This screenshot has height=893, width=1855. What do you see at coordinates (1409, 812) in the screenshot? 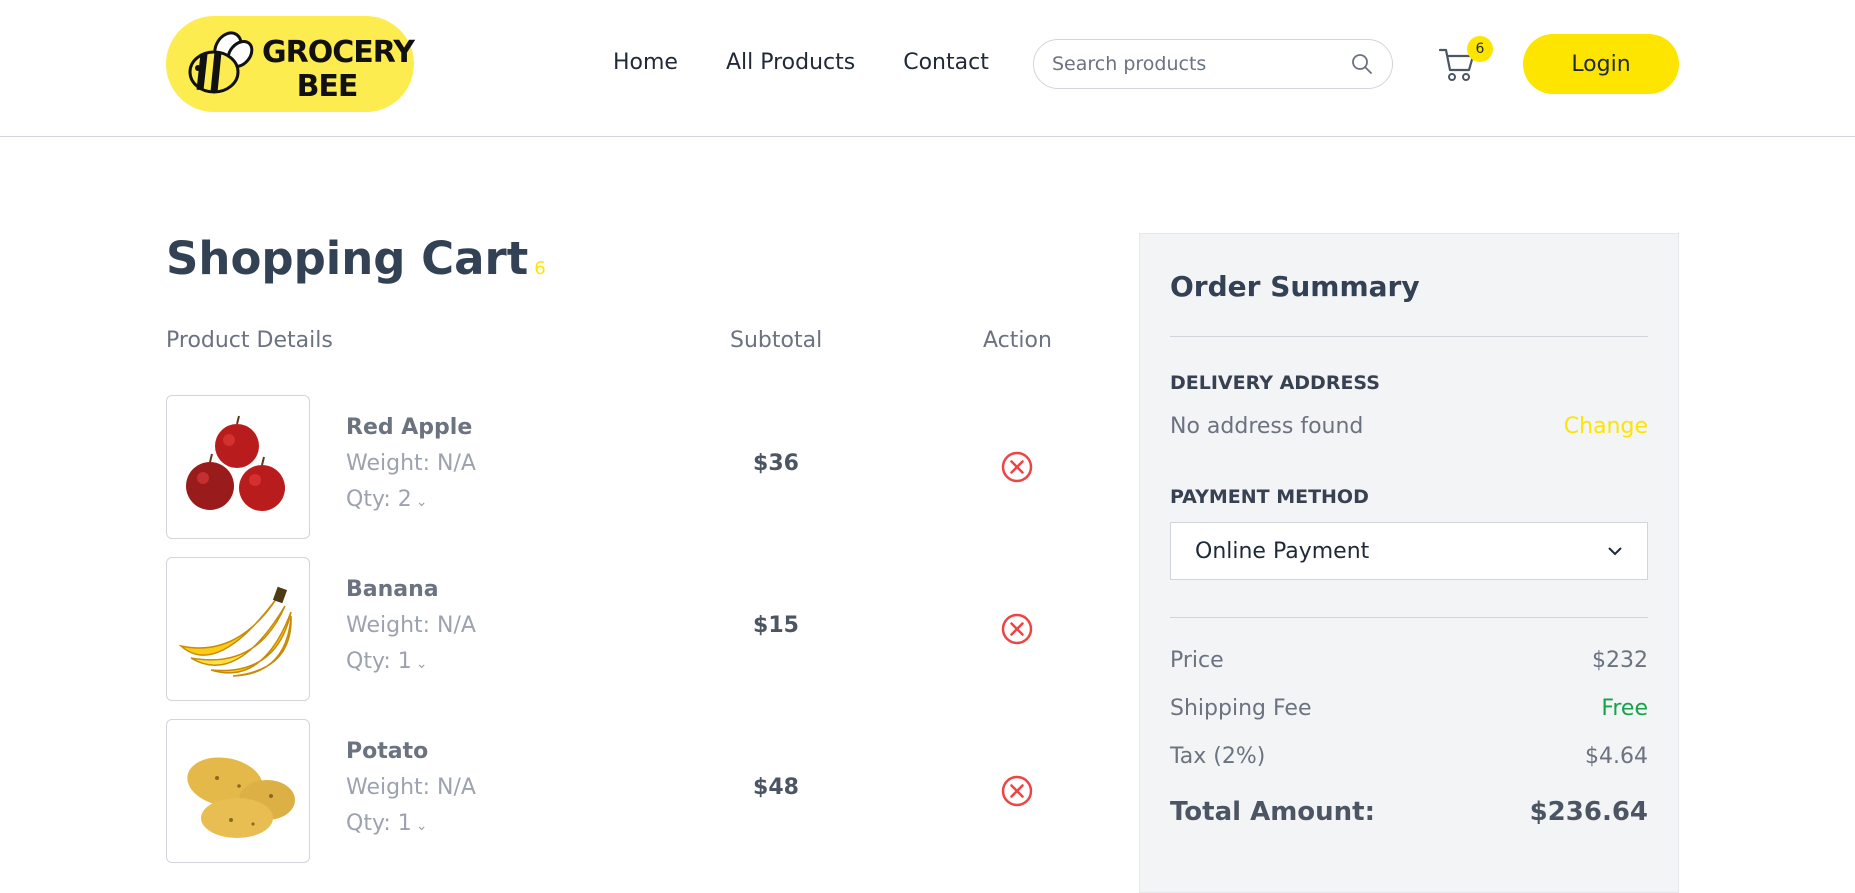
I see `total-row: Total Amount: $236.64` at bounding box center [1409, 812].